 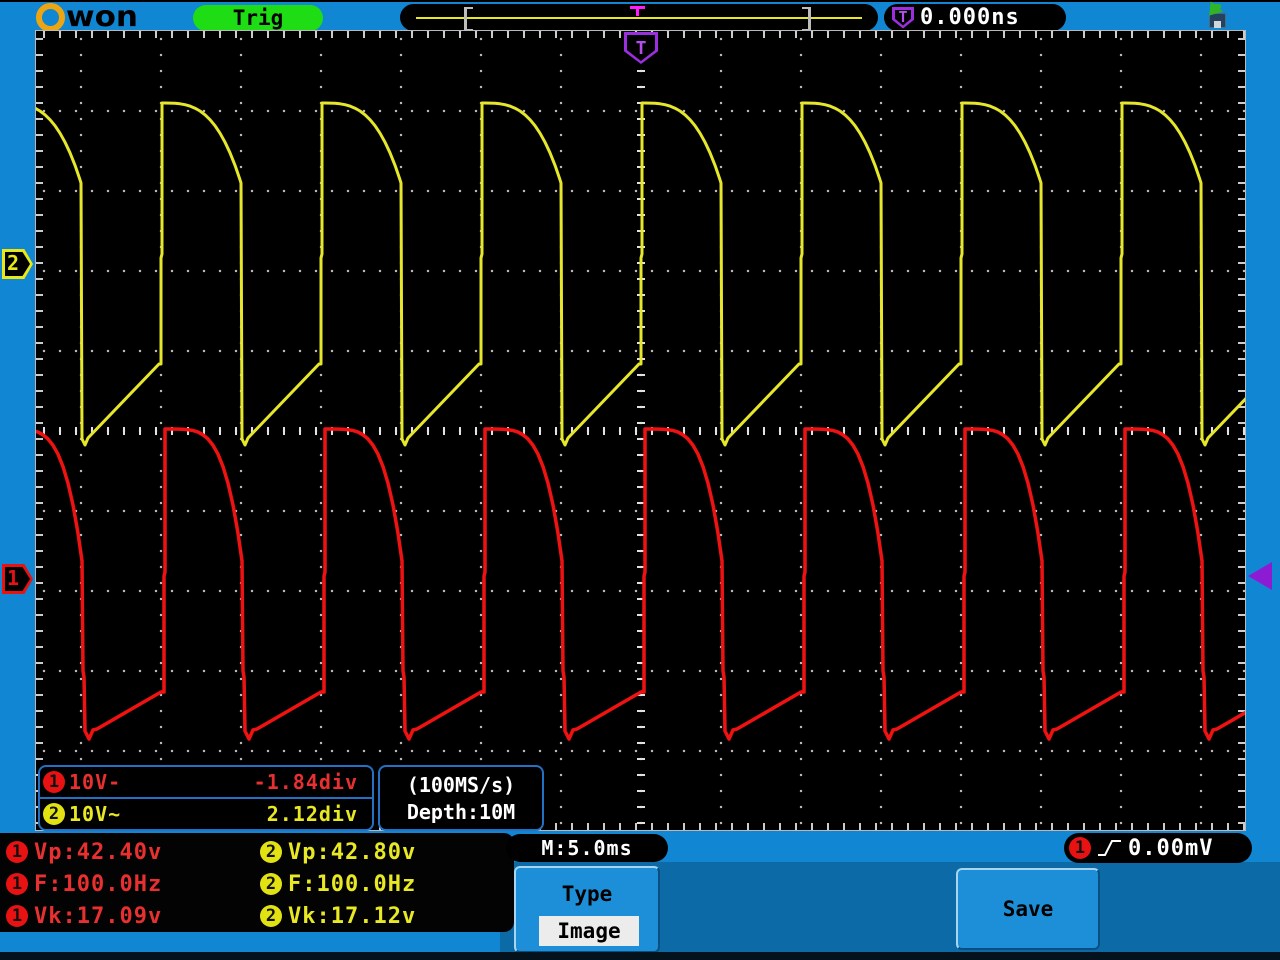 I want to click on type-value-chip: Image, so click(x=589, y=931).